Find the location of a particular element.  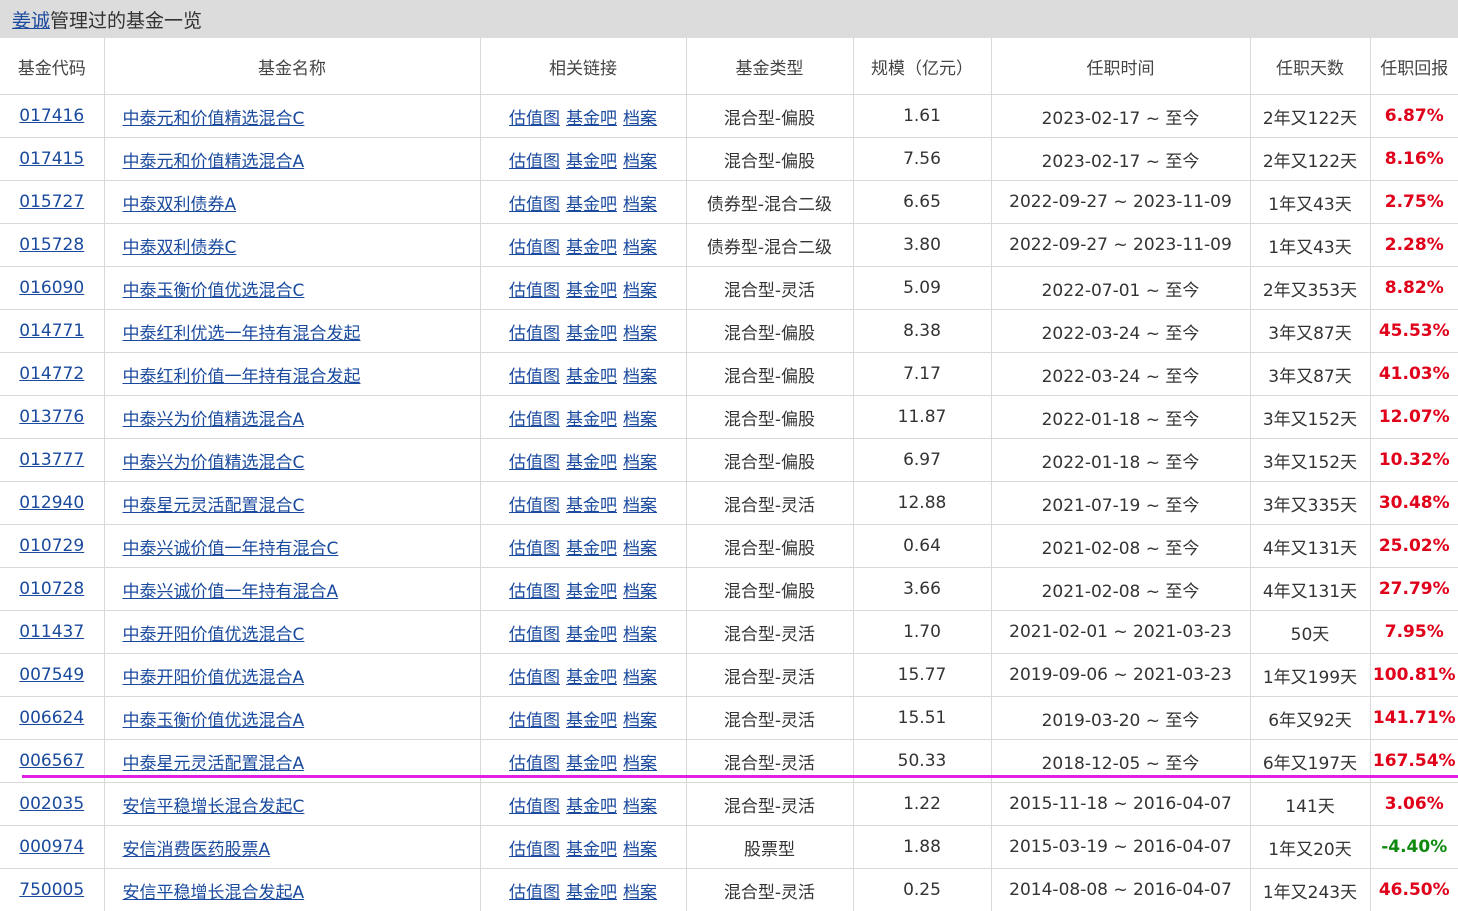

fund-name-link: 中泰双利债券A is located at coordinates (180, 205).